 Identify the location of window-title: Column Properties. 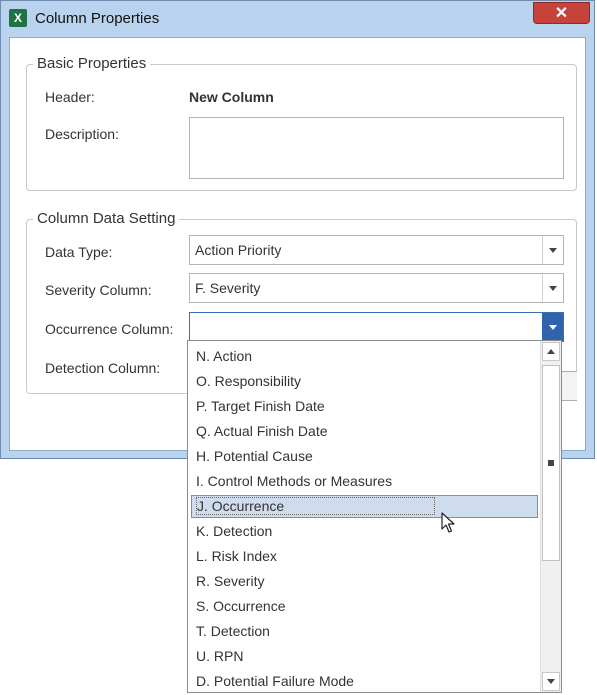
(97, 18).